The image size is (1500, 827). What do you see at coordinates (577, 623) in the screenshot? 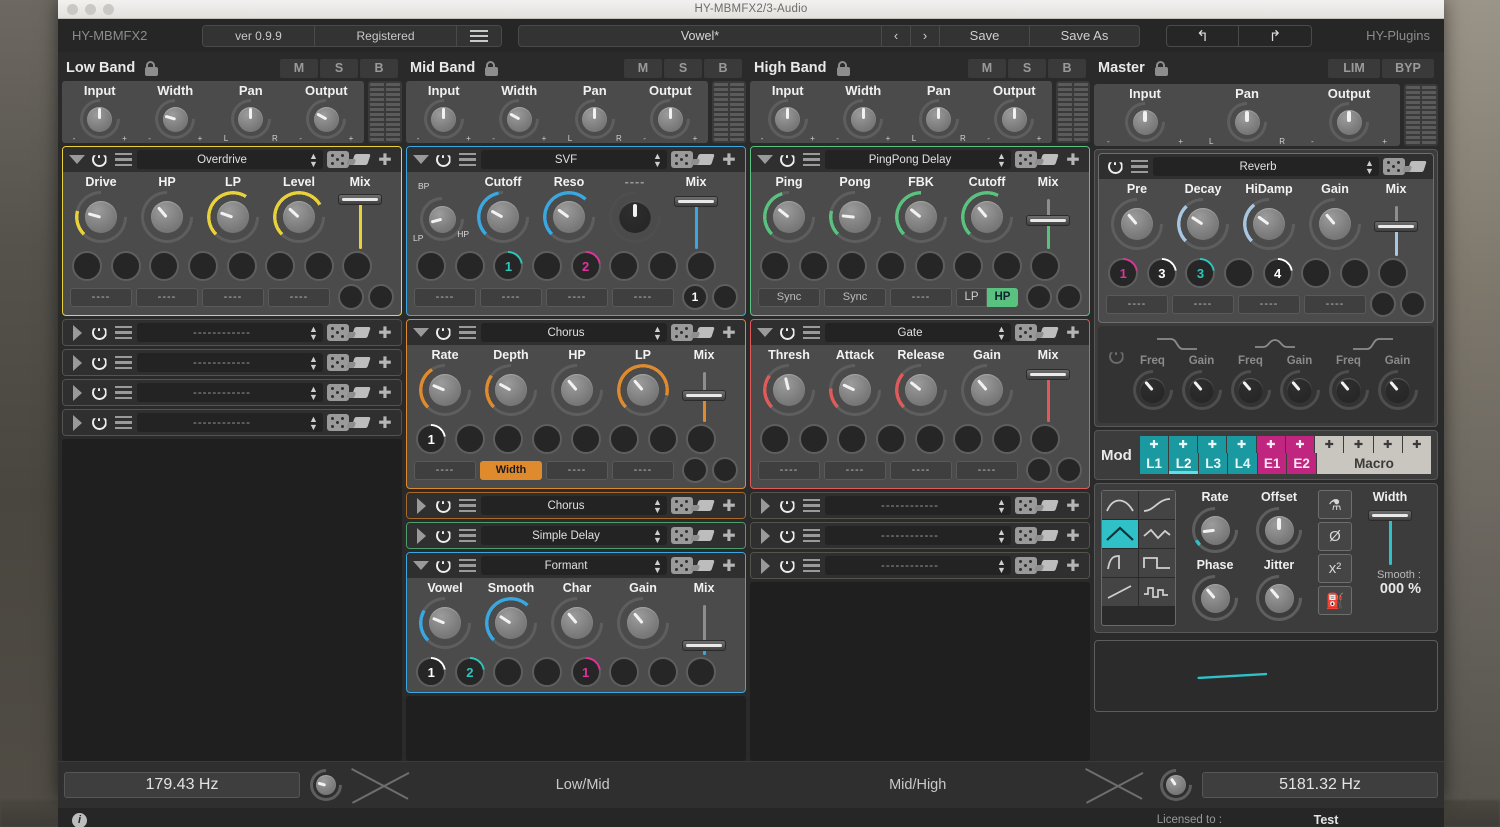
I see `knob-char` at bounding box center [577, 623].